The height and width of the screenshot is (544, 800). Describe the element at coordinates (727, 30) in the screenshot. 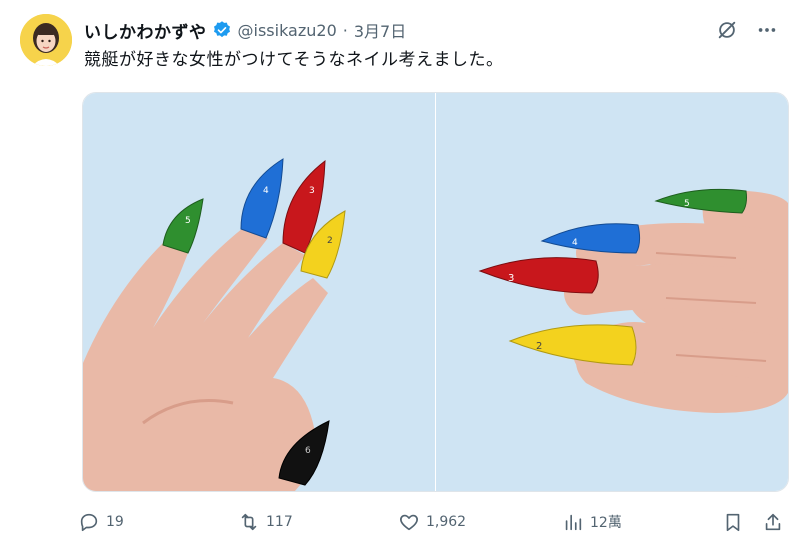

I see `grok-icon` at that location.